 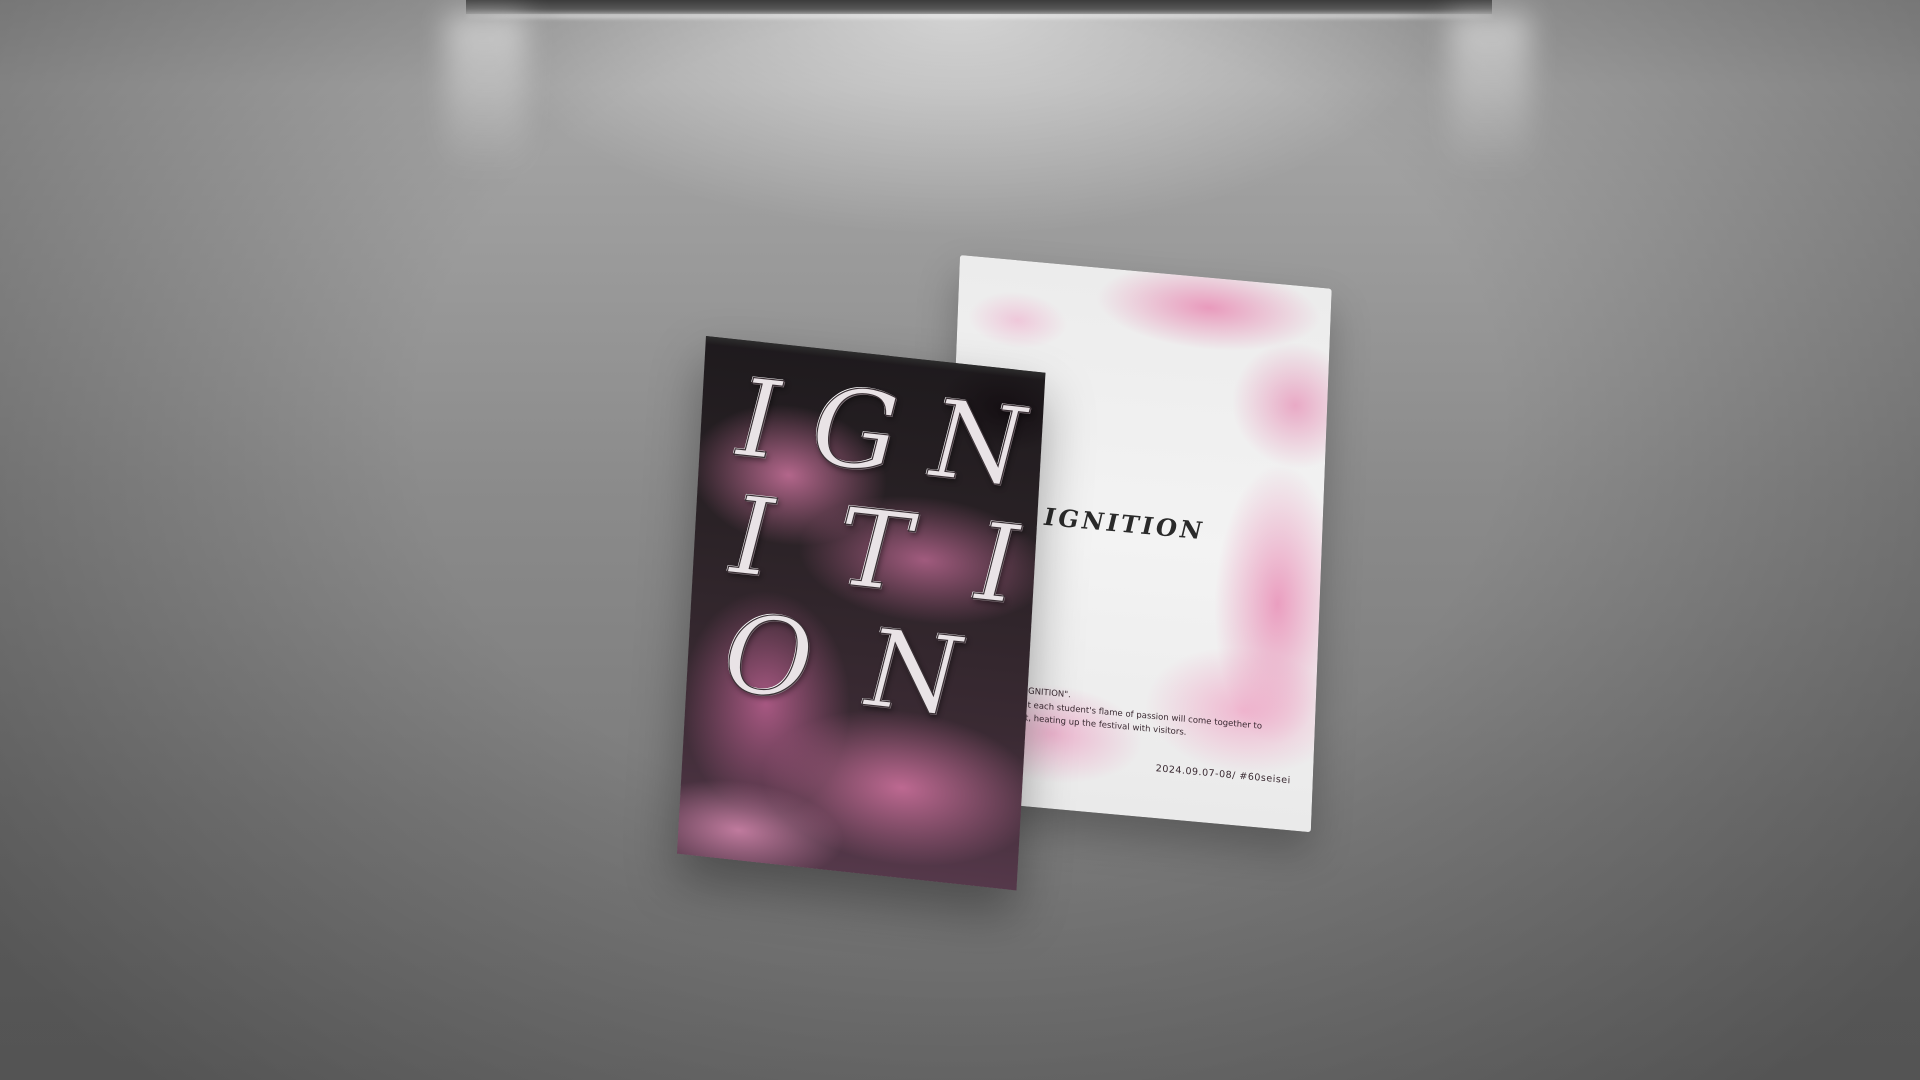 I want to click on ceiling-light-slot, so click(x=979, y=7).